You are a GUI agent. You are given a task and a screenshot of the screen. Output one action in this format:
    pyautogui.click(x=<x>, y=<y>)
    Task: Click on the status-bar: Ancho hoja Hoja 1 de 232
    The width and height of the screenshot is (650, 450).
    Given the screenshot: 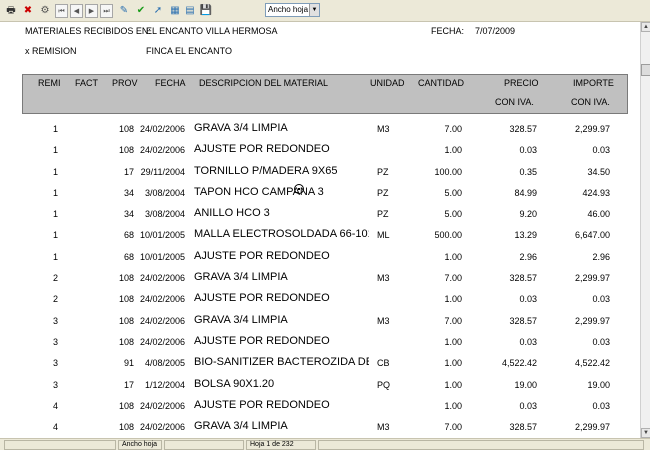 What is the action you would take?
    pyautogui.click(x=325, y=444)
    